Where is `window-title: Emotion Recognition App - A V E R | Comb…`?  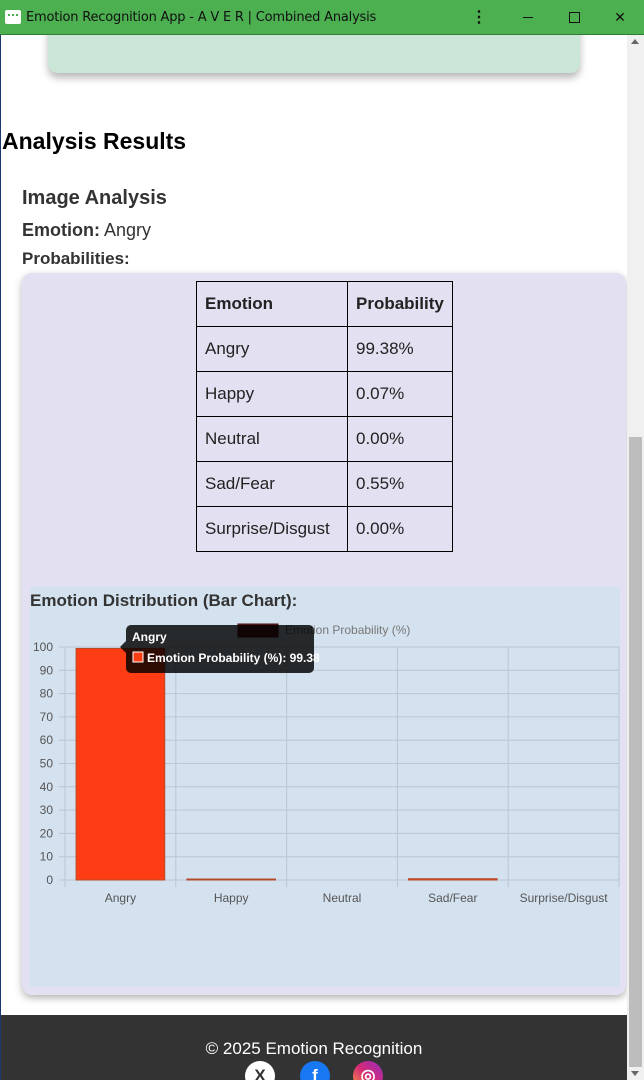
window-title: Emotion Recognition App - A V E R | Comb… is located at coordinates (201, 17).